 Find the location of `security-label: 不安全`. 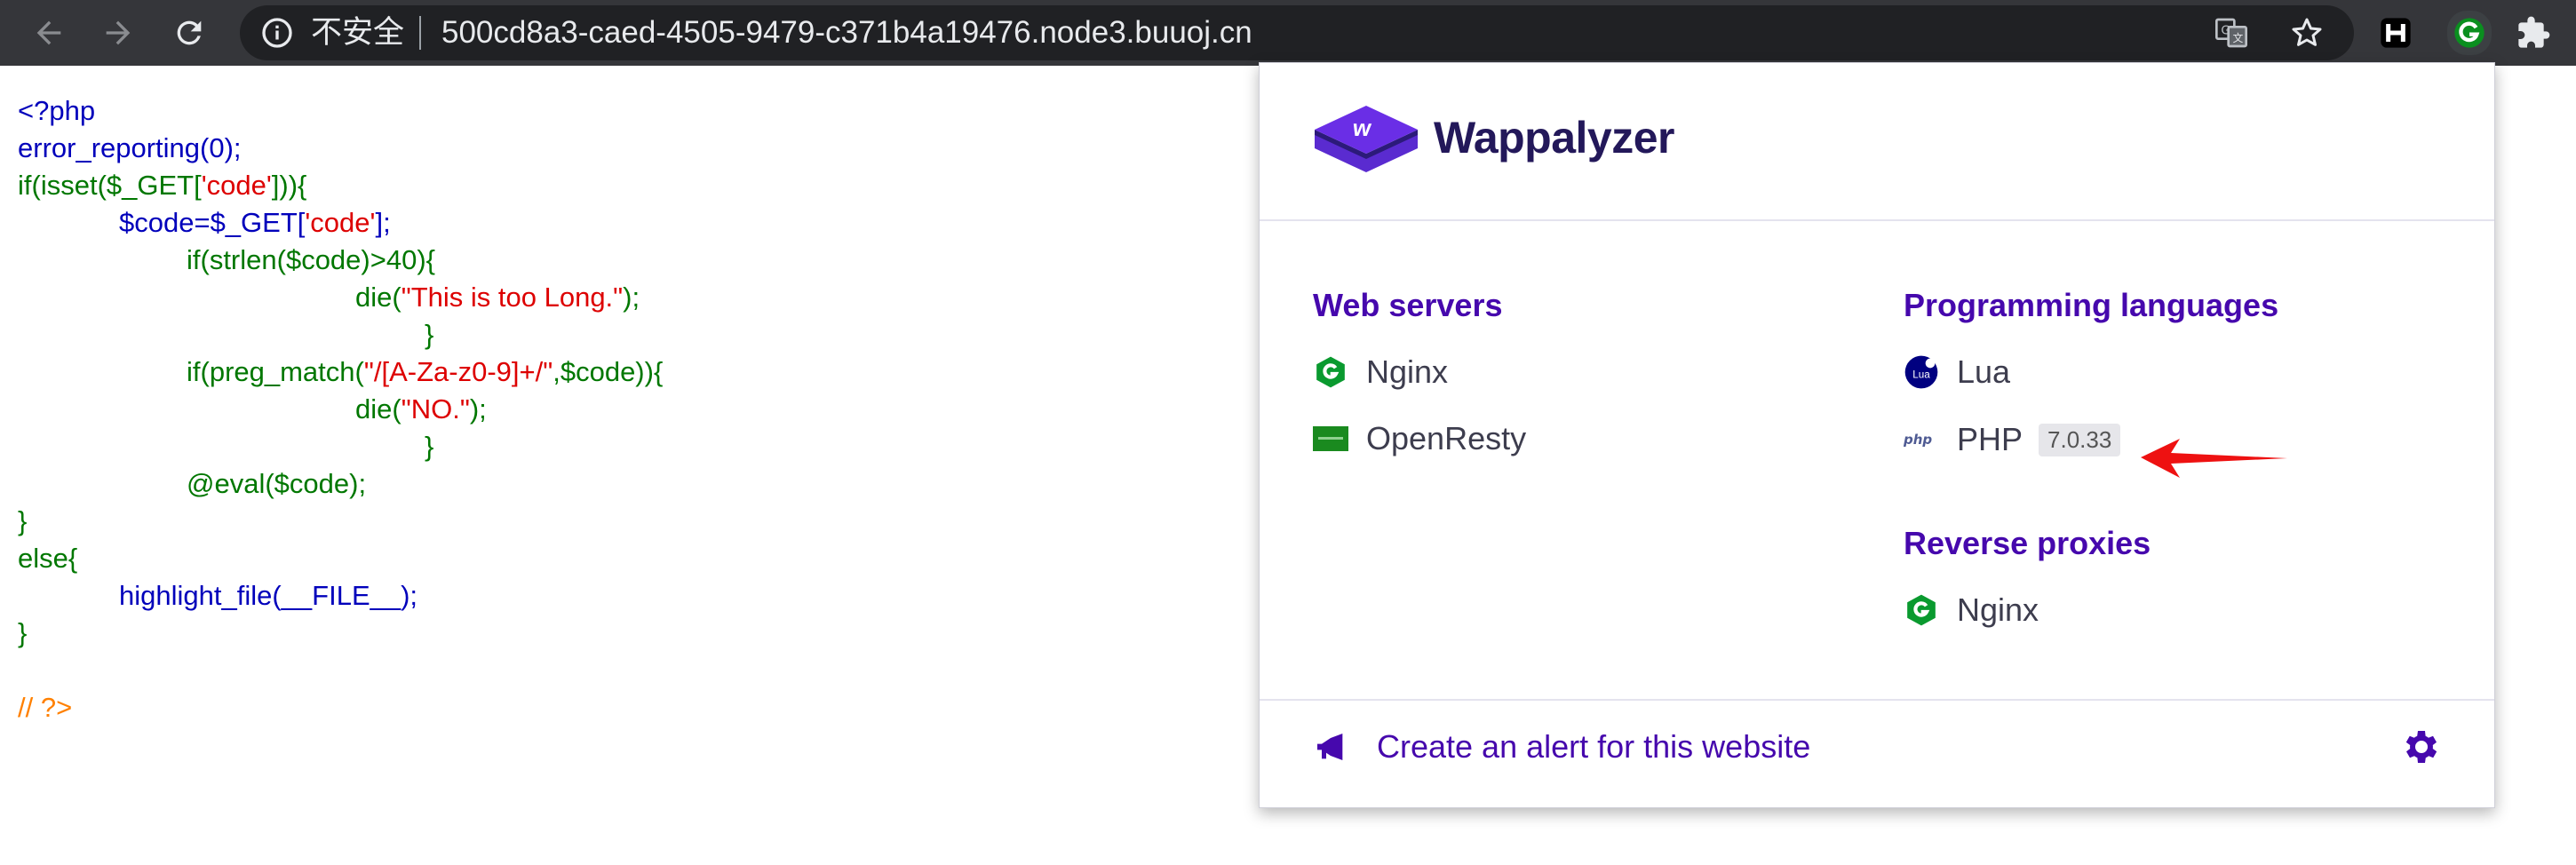

security-label: 不安全 is located at coordinates (357, 33).